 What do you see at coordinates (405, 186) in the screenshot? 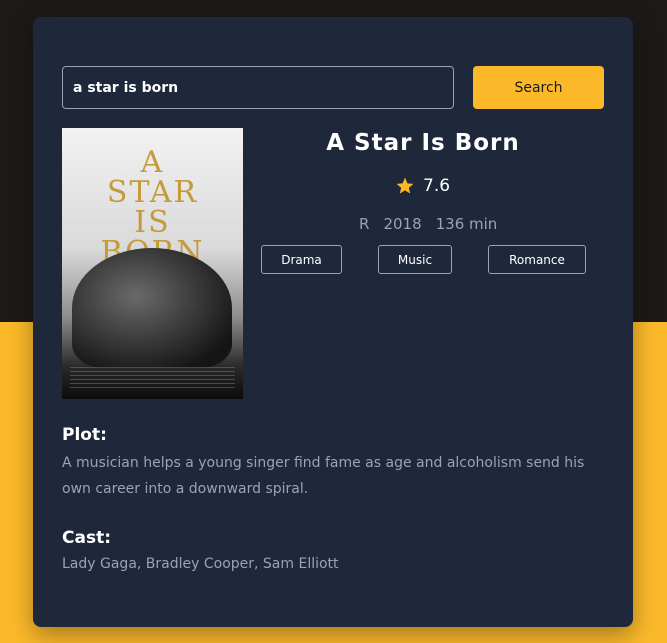
I see `star-icon` at bounding box center [405, 186].